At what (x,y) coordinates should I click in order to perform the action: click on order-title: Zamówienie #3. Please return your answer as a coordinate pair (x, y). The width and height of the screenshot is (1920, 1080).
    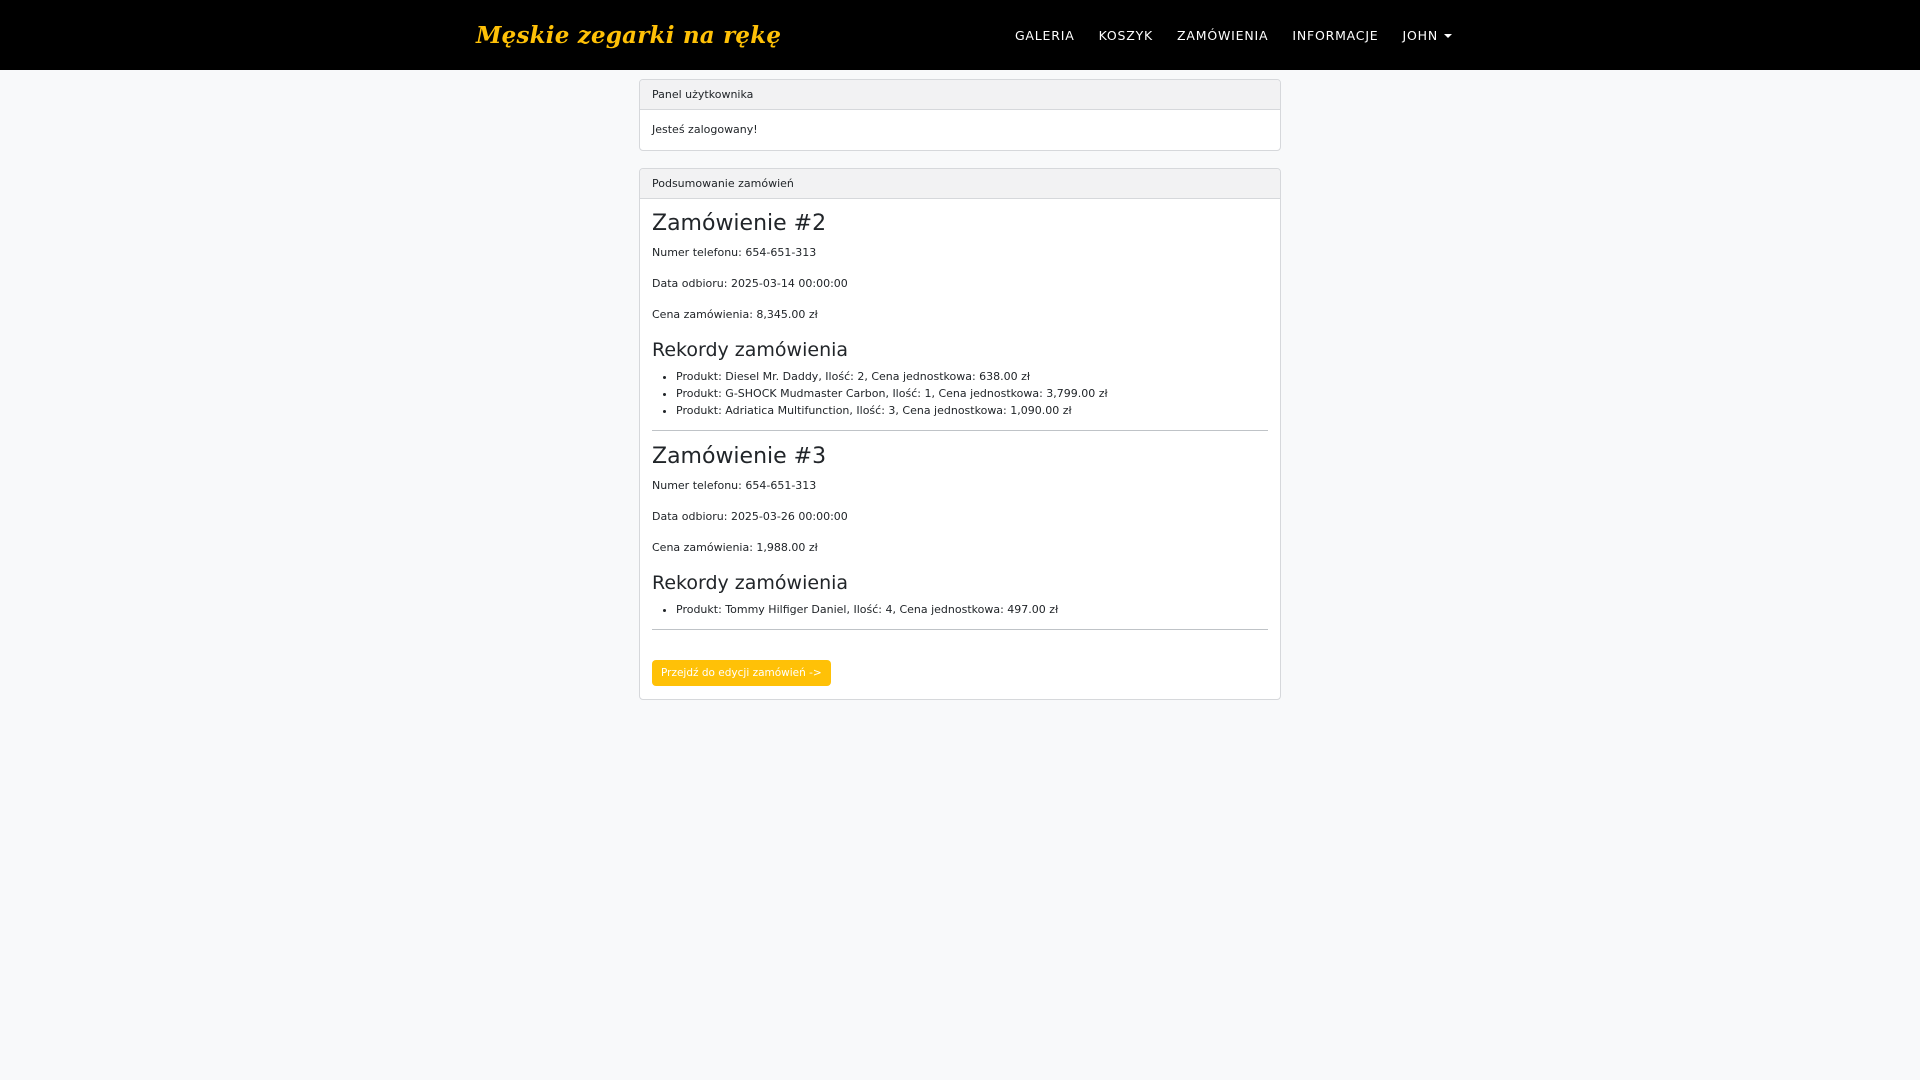
    Looking at the image, I should click on (739, 456).